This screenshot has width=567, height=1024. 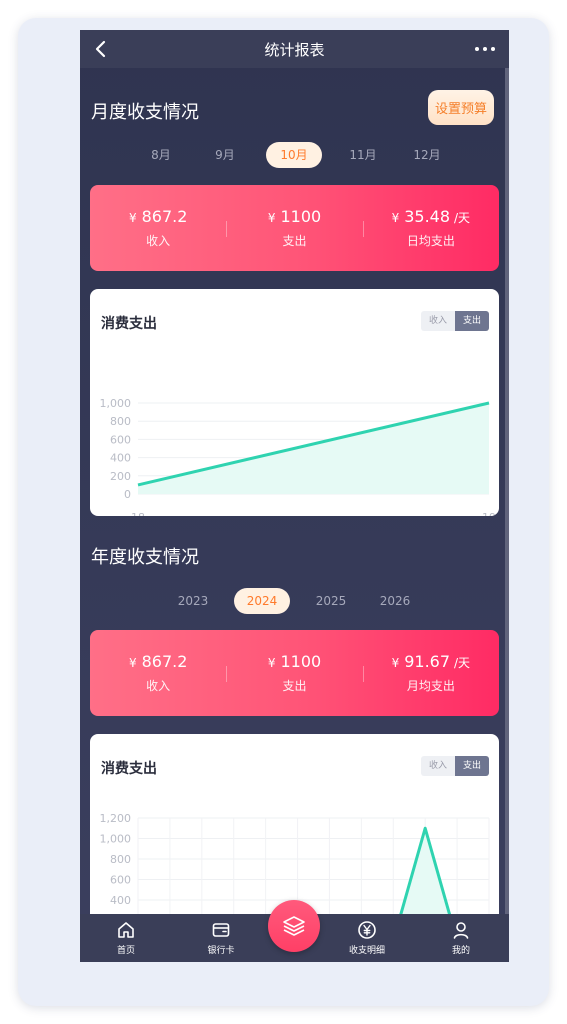 What do you see at coordinates (427, 155) in the screenshot?
I see `tab-month: 12月` at bounding box center [427, 155].